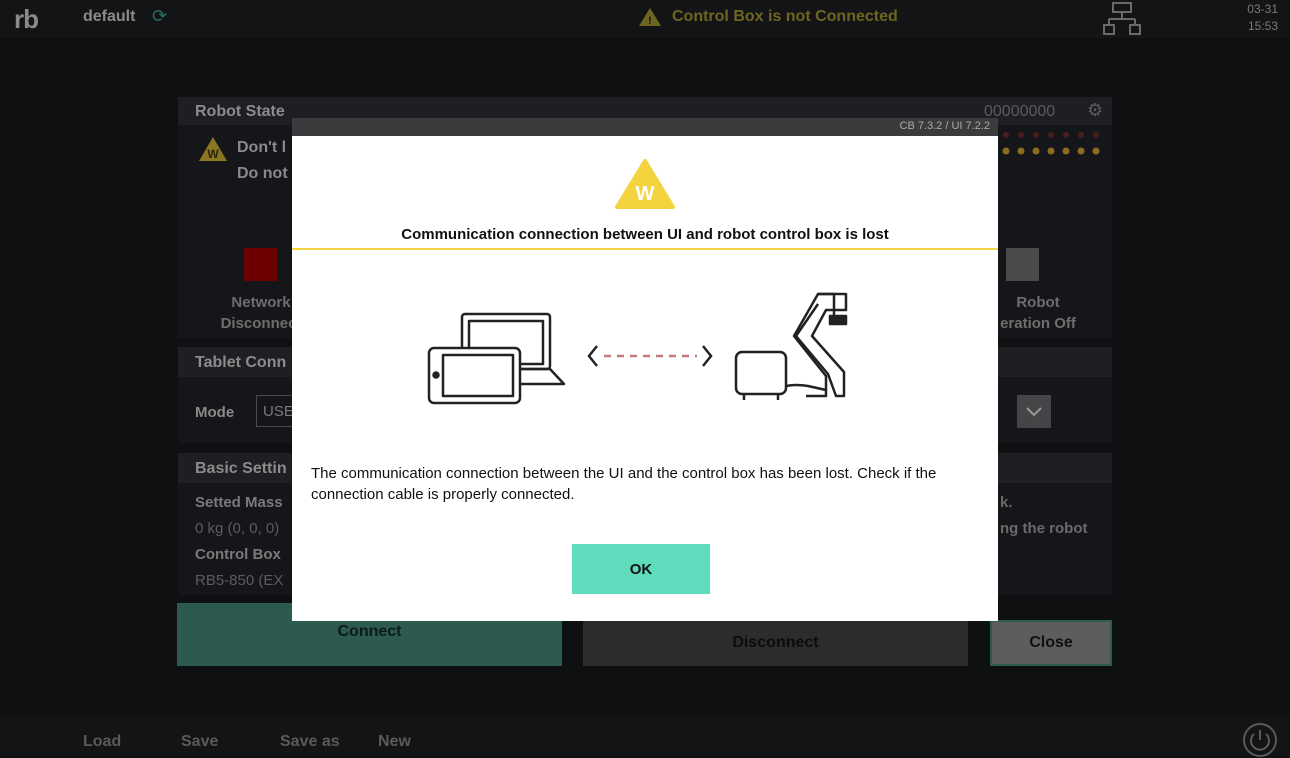 This screenshot has height=758, width=1290. I want to click on robot-warning-icon: W, so click(213, 149).